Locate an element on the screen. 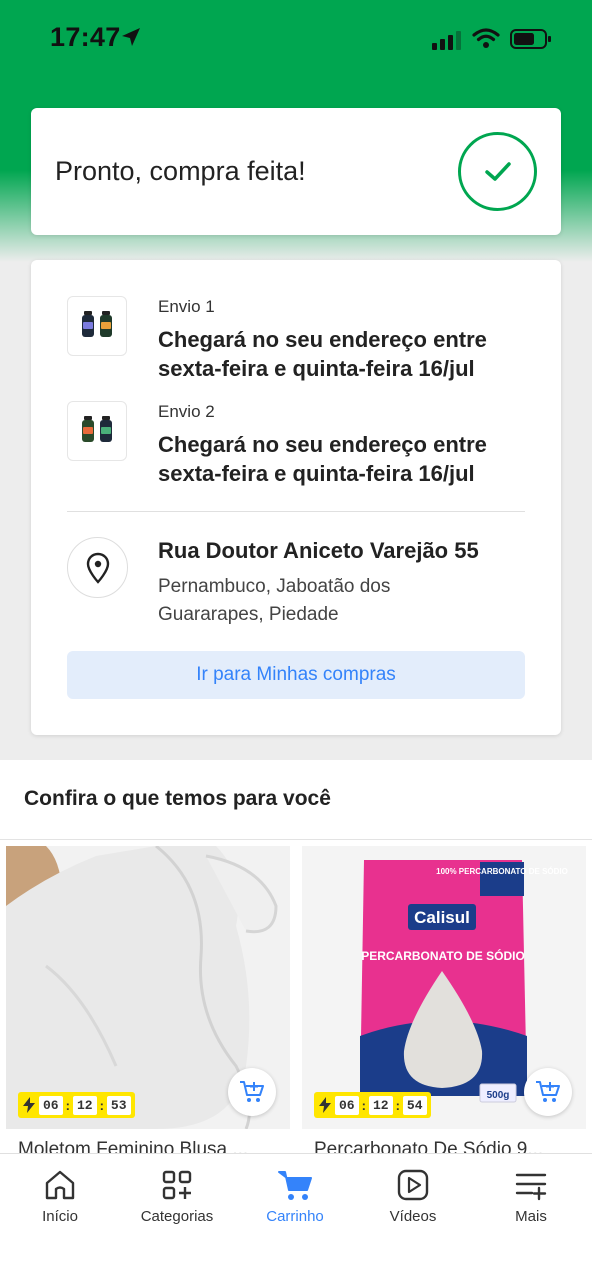 The image size is (592, 1280). timer-seconds: 53 is located at coordinates (118, 1105).